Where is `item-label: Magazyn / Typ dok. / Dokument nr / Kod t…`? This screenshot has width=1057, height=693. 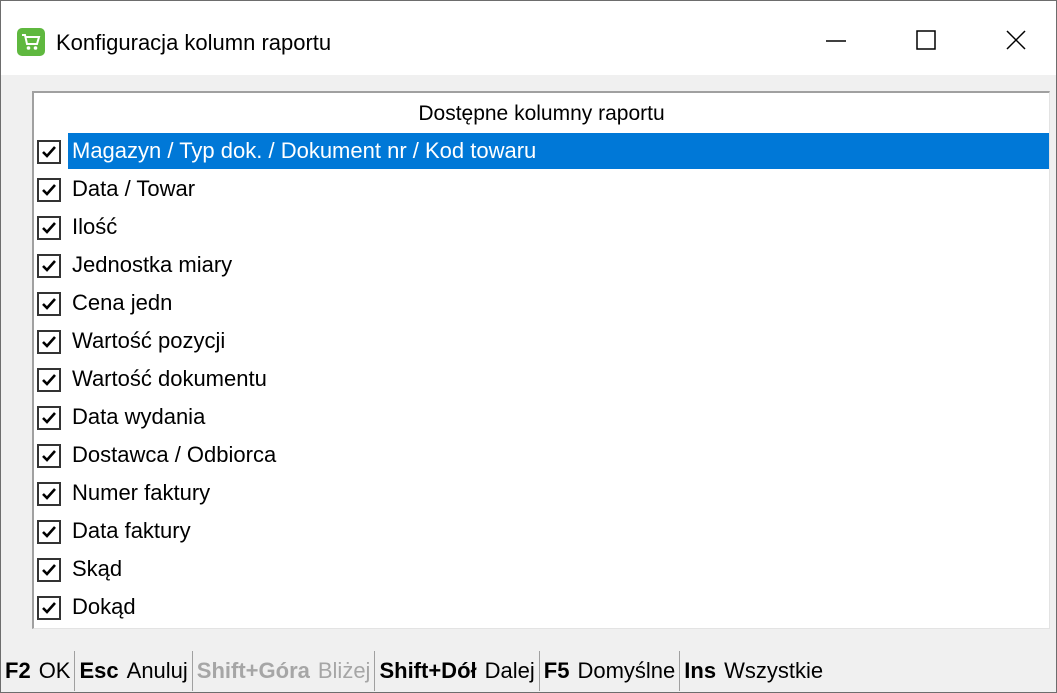
item-label: Magazyn / Typ dok. / Dokument nr / Kod t… is located at coordinates (558, 151).